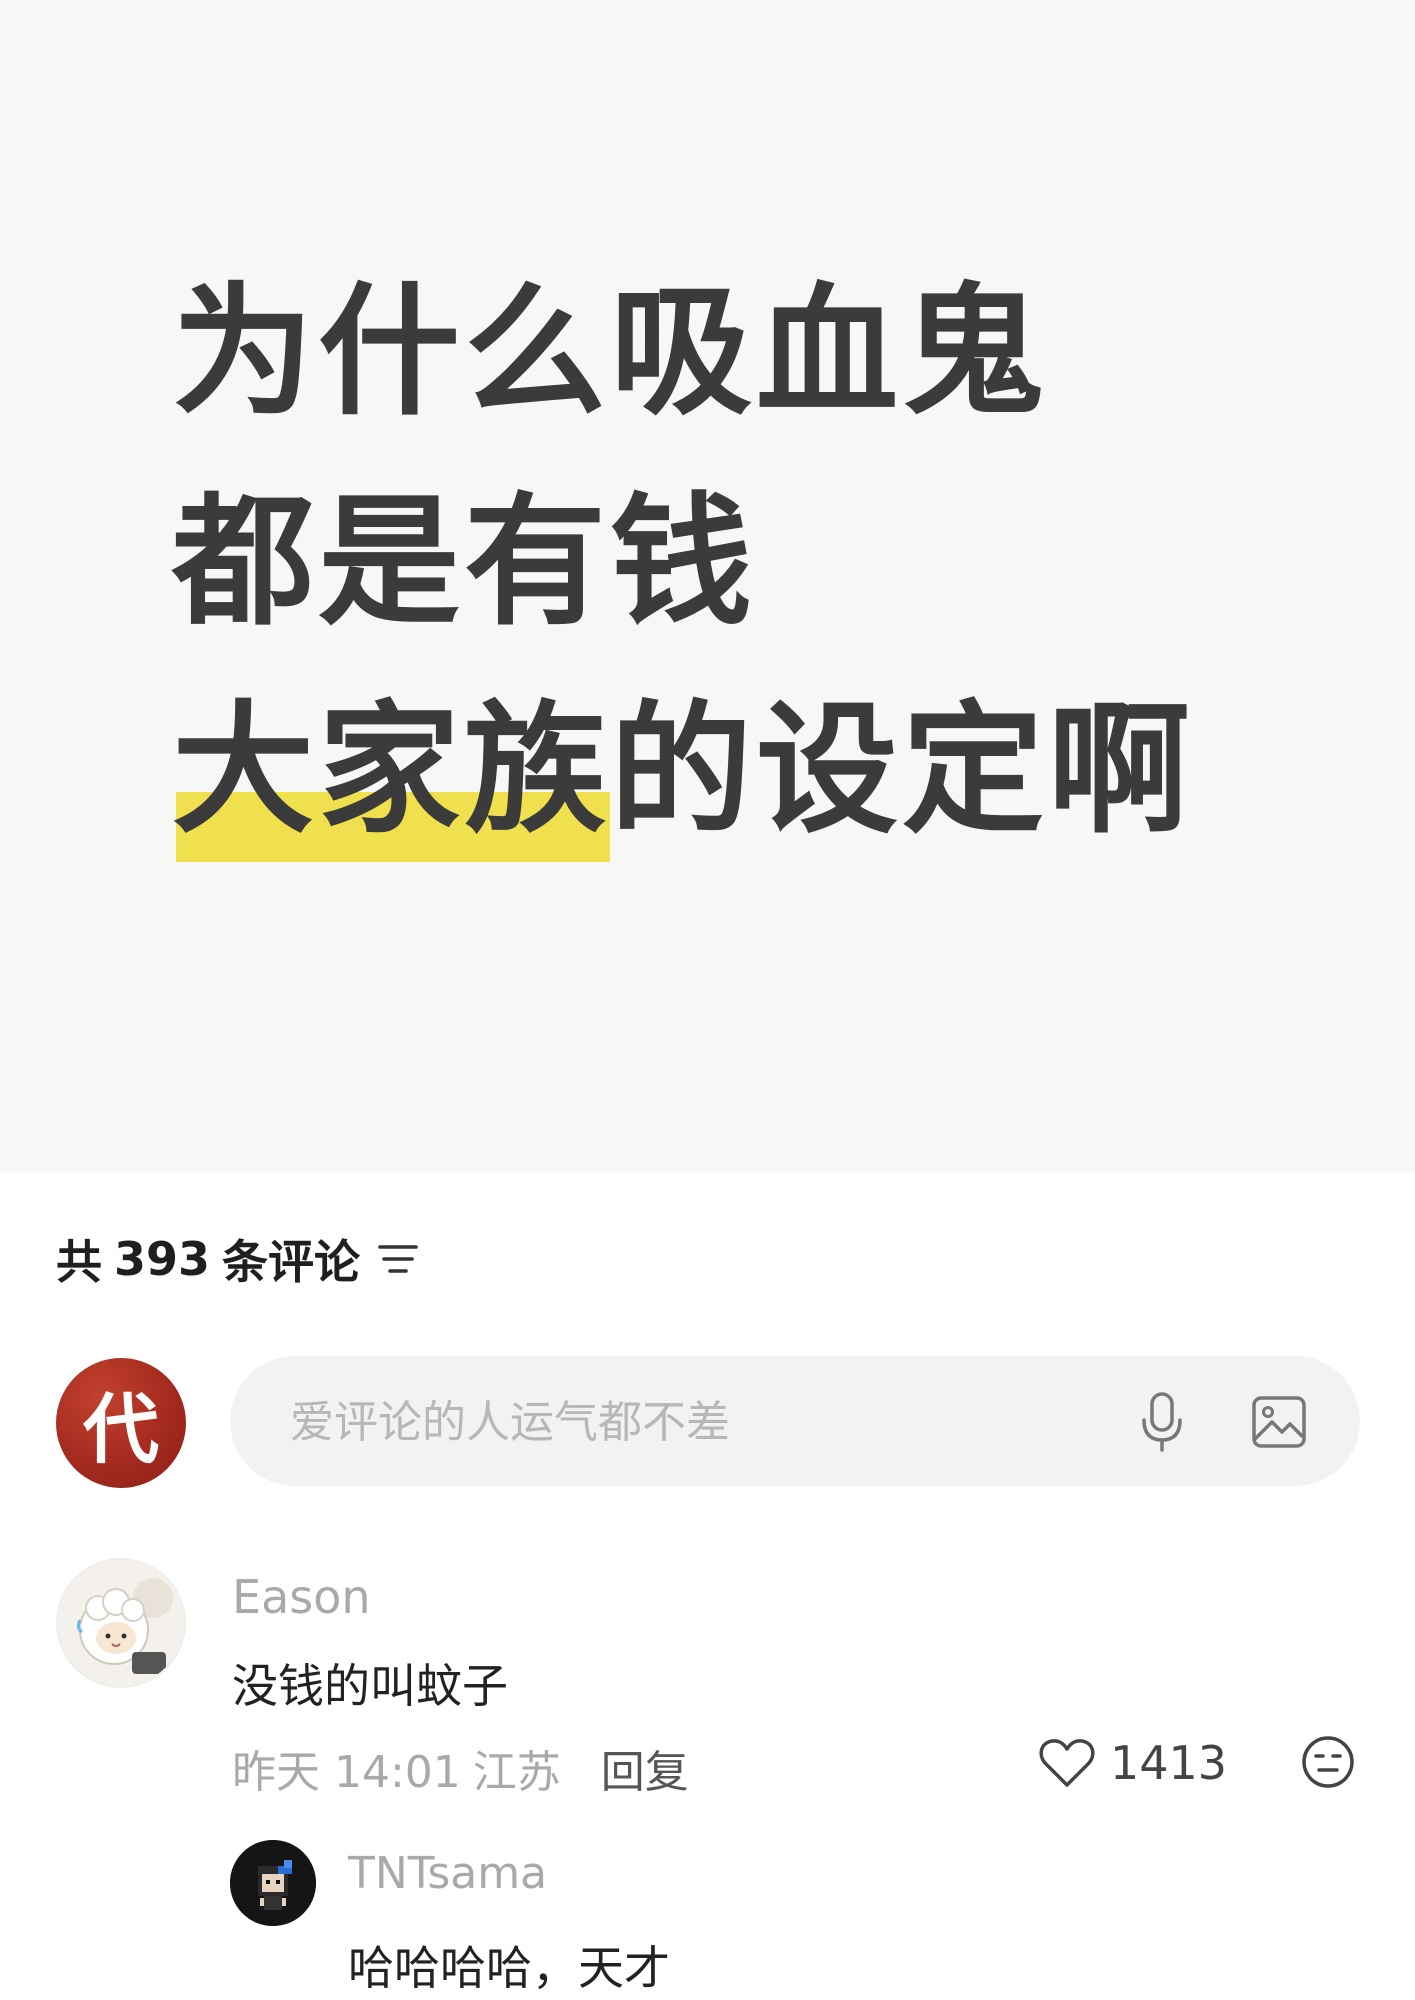 Image resolution: width=1415 pixels, height=2000 pixels. Describe the element at coordinates (162, 1259) in the screenshot. I see `comment-count: 393` at that location.